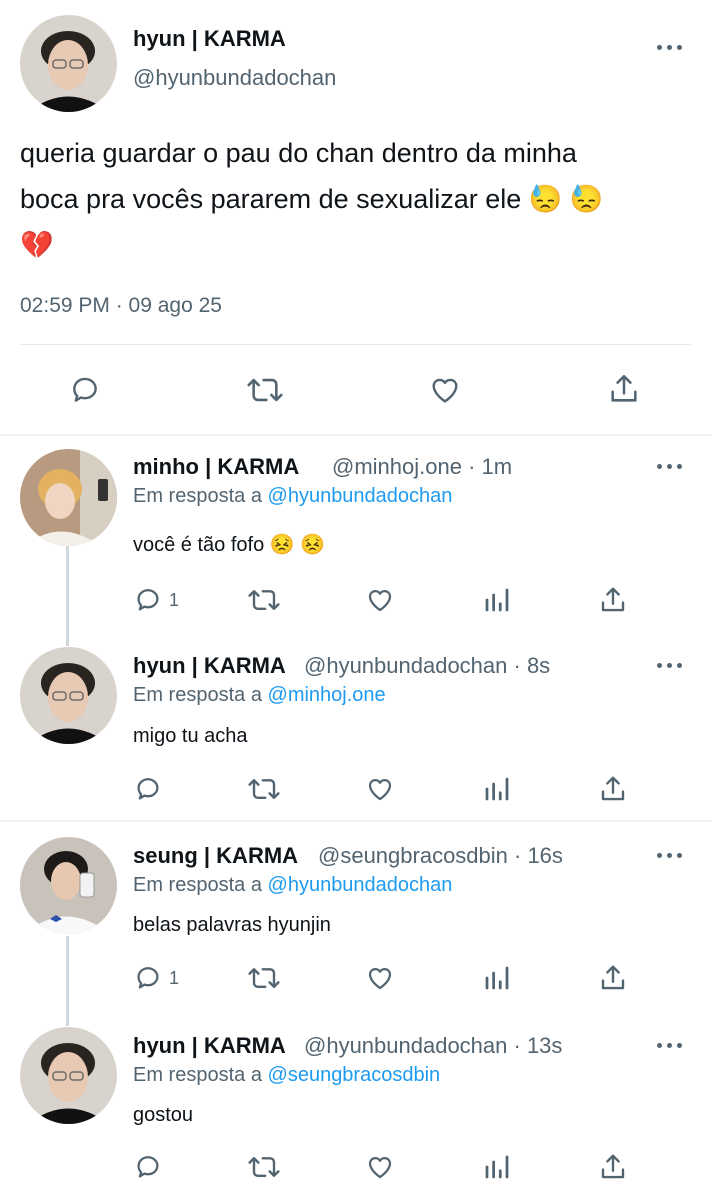 The height and width of the screenshot is (1200, 711). I want to click on author-handle: @hyunbundadochan · 8s, so click(427, 666).